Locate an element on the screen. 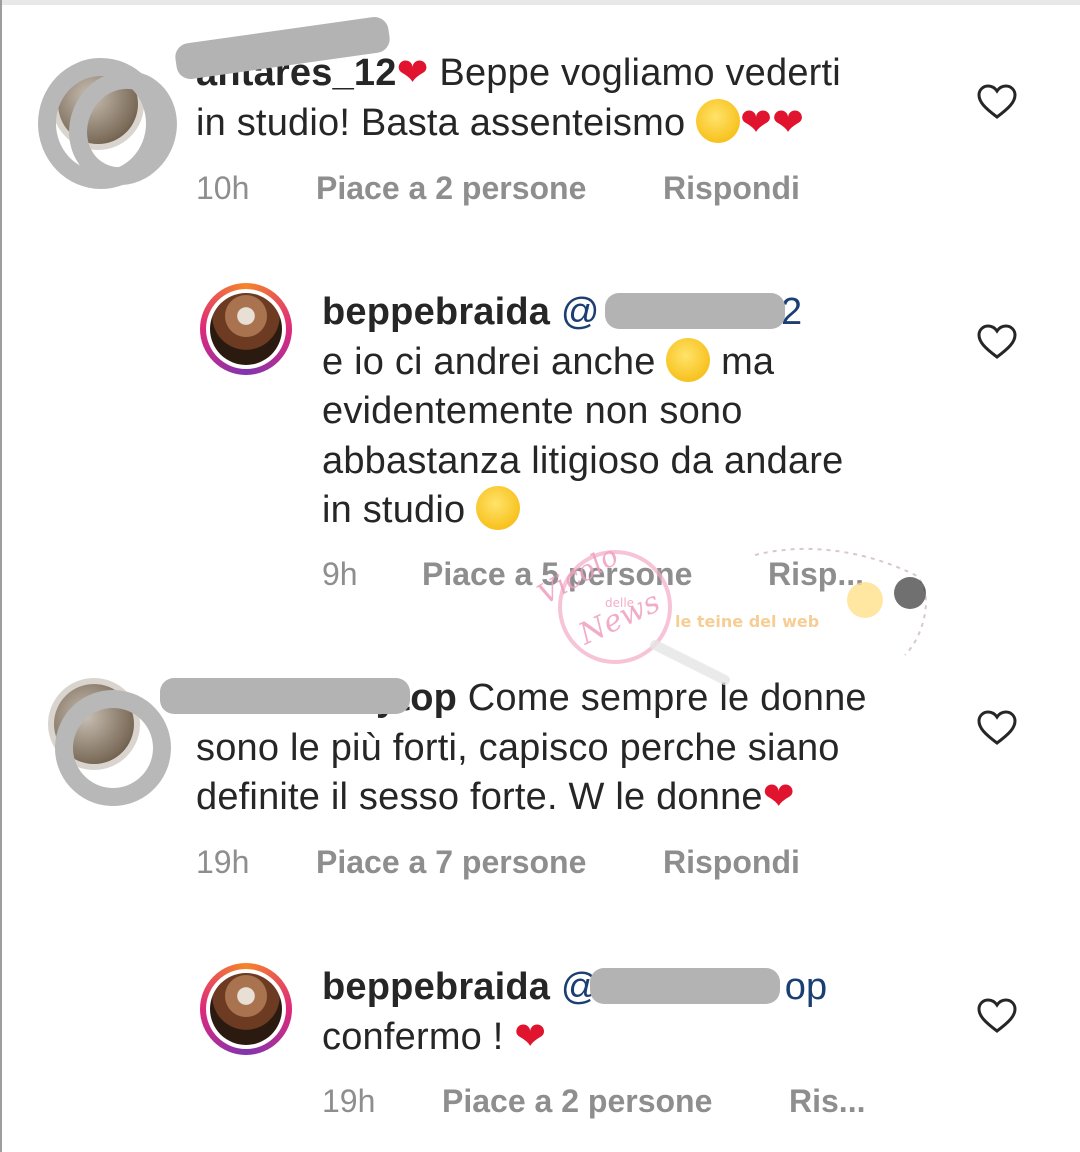 This screenshot has height=1152, width=1080. comment-body-line3: definite il sesso forte. W le donne is located at coordinates (479, 797).